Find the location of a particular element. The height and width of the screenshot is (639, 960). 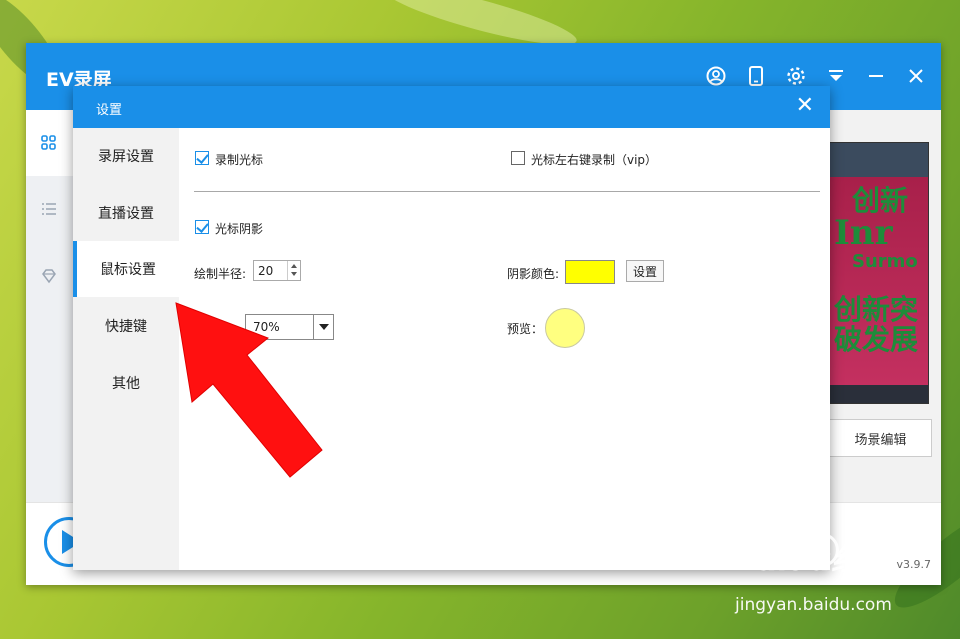

titlebar-icons is located at coordinates (816, 76).